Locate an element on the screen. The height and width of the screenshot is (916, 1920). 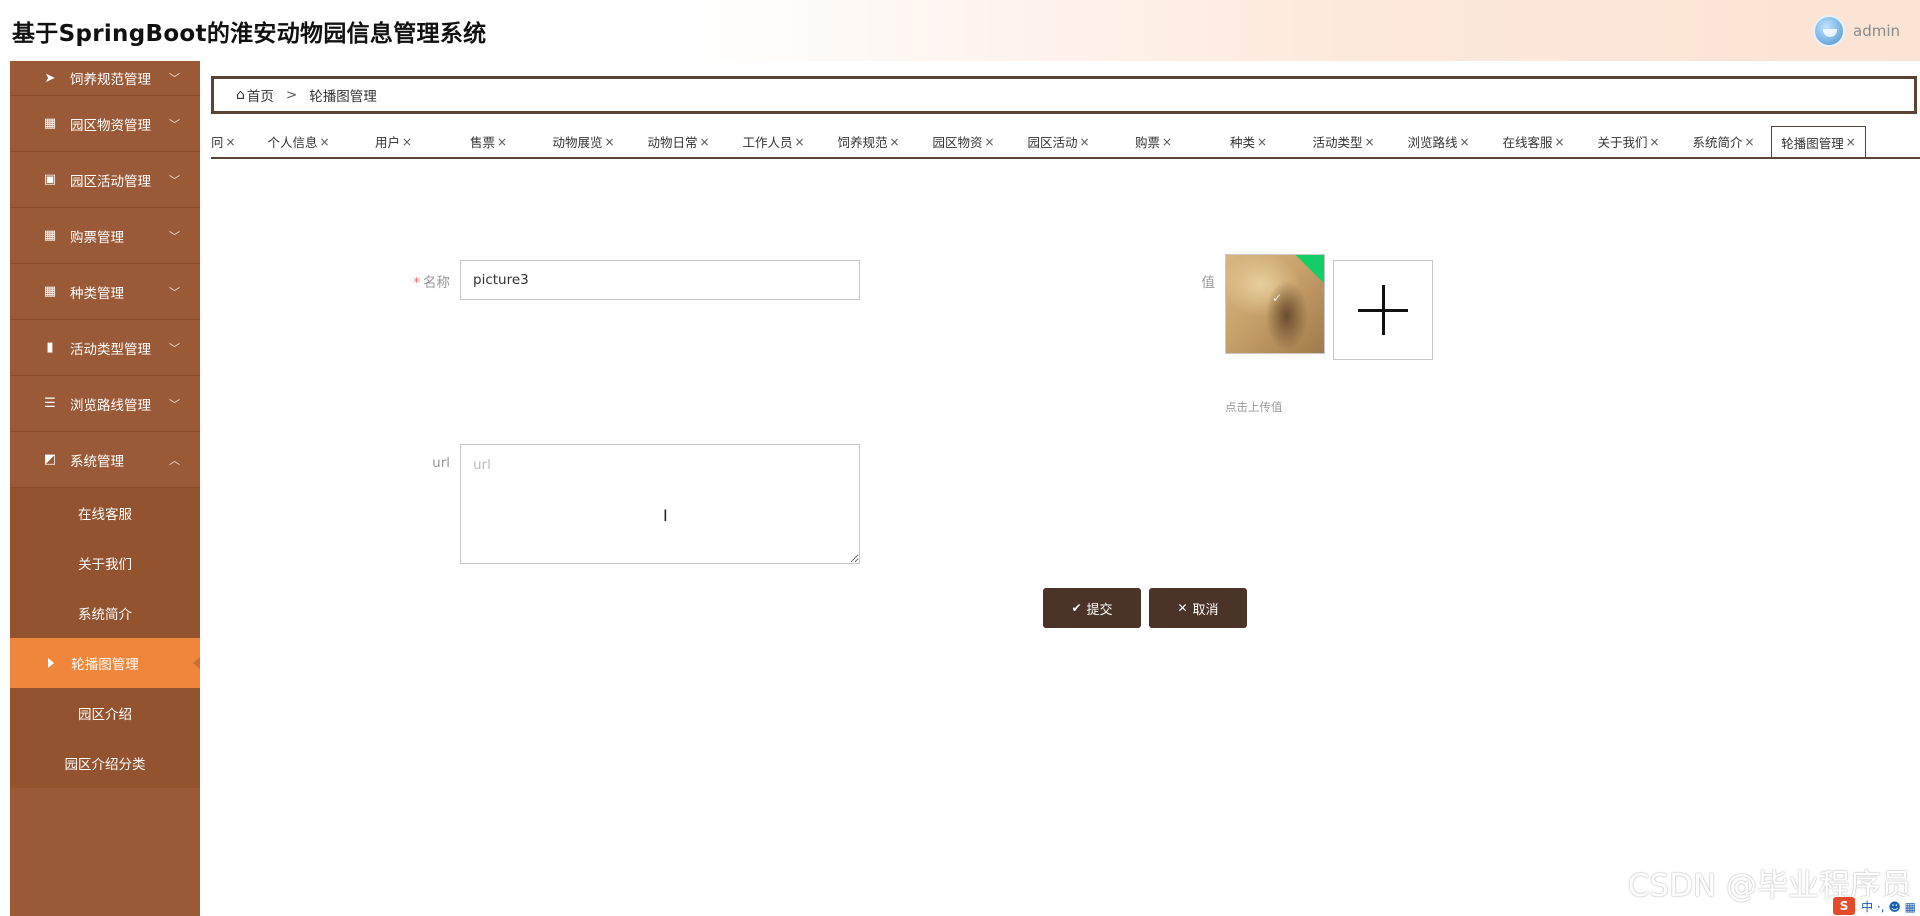
url-label: url is located at coordinates (441, 463).